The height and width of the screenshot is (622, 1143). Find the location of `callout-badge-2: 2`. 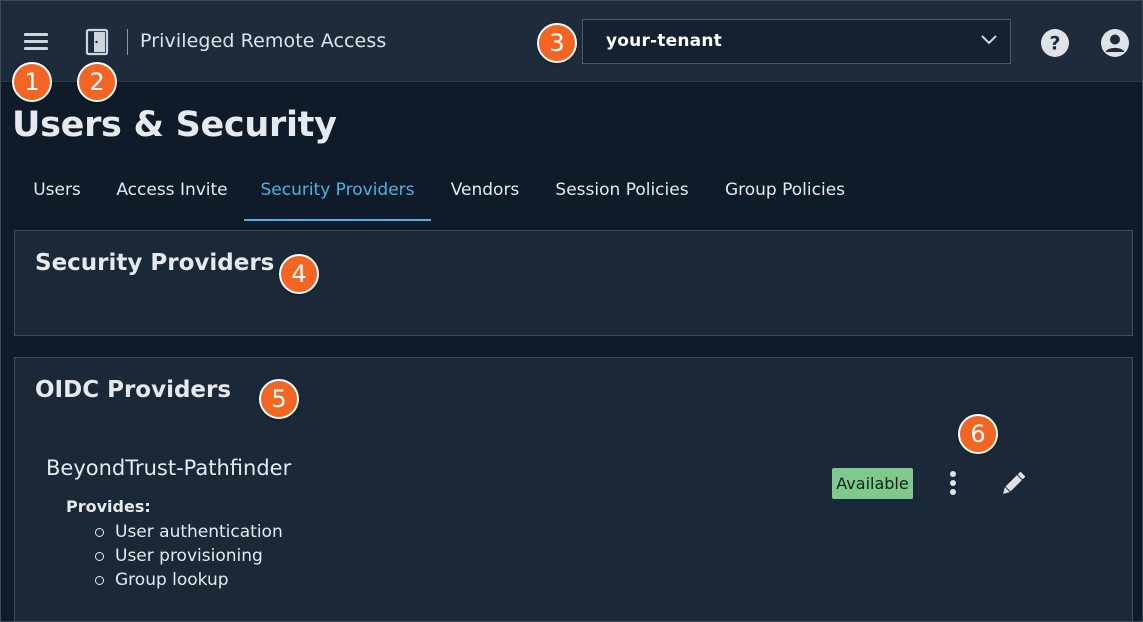

callout-badge-2: 2 is located at coordinates (97, 82).